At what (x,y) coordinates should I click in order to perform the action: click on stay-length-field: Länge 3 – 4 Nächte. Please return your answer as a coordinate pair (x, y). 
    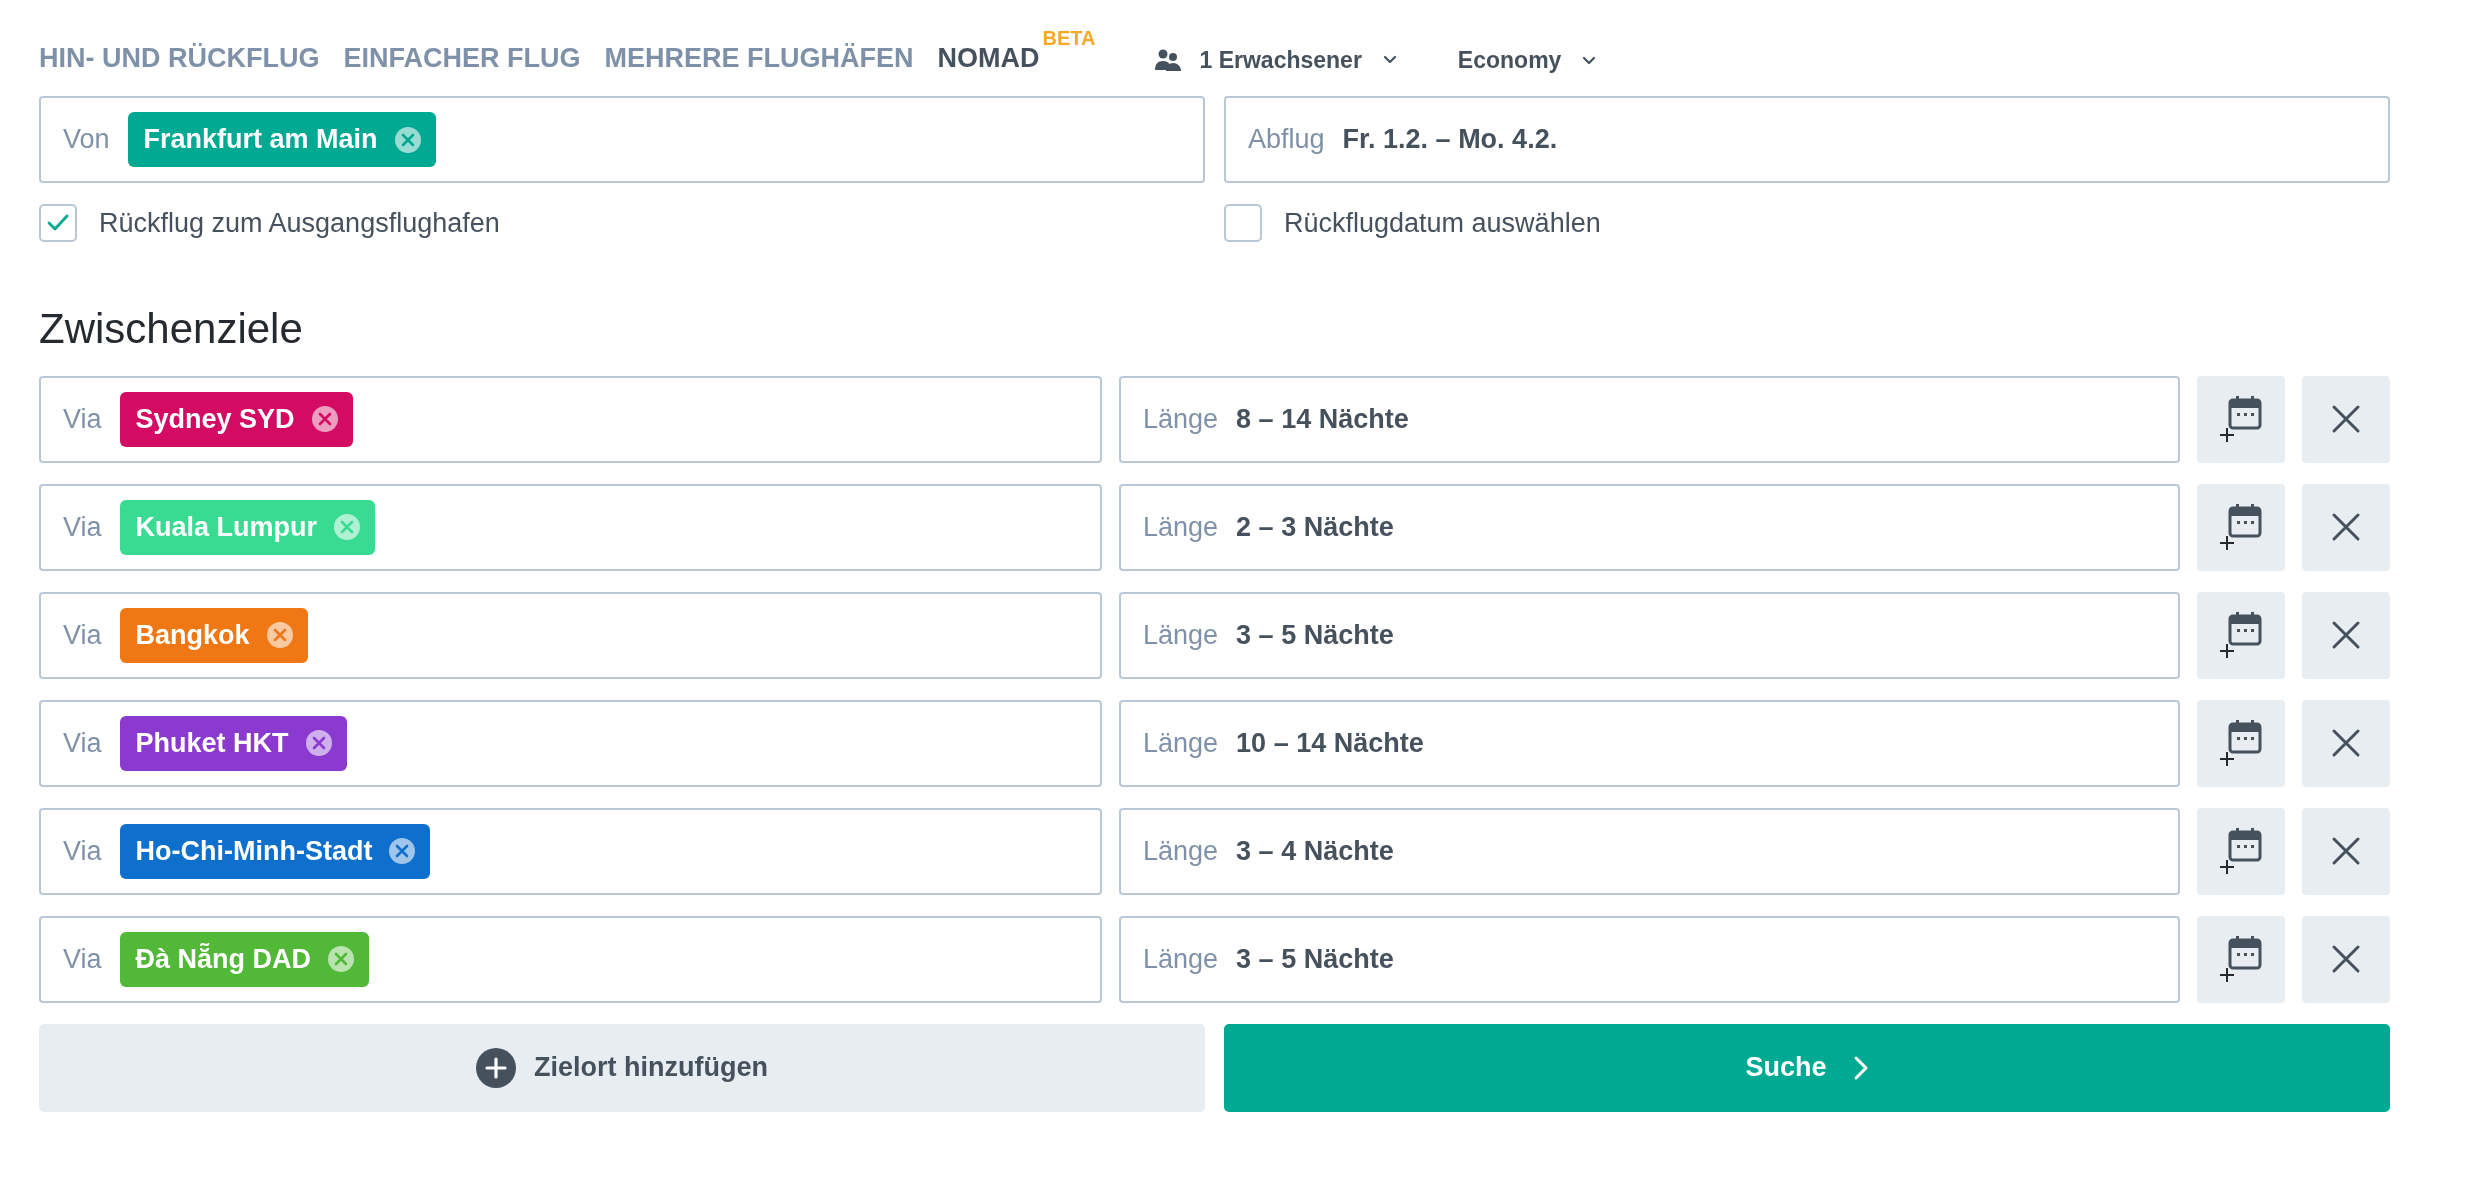
    Looking at the image, I should click on (1649, 851).